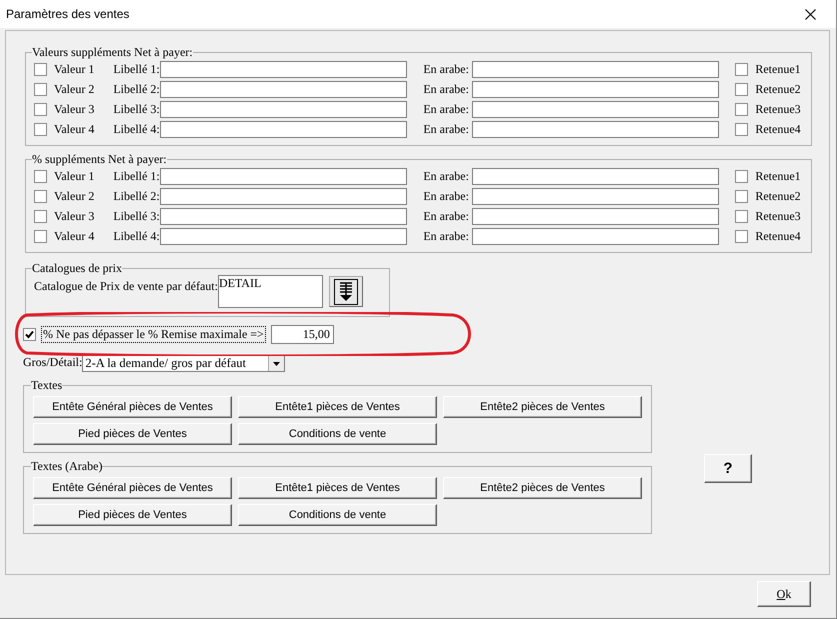  Describe the element at coordinates (166, 363) in the screenshot. I see `dropdown-value: 2-A la demande/ gros par défaut` at that location.